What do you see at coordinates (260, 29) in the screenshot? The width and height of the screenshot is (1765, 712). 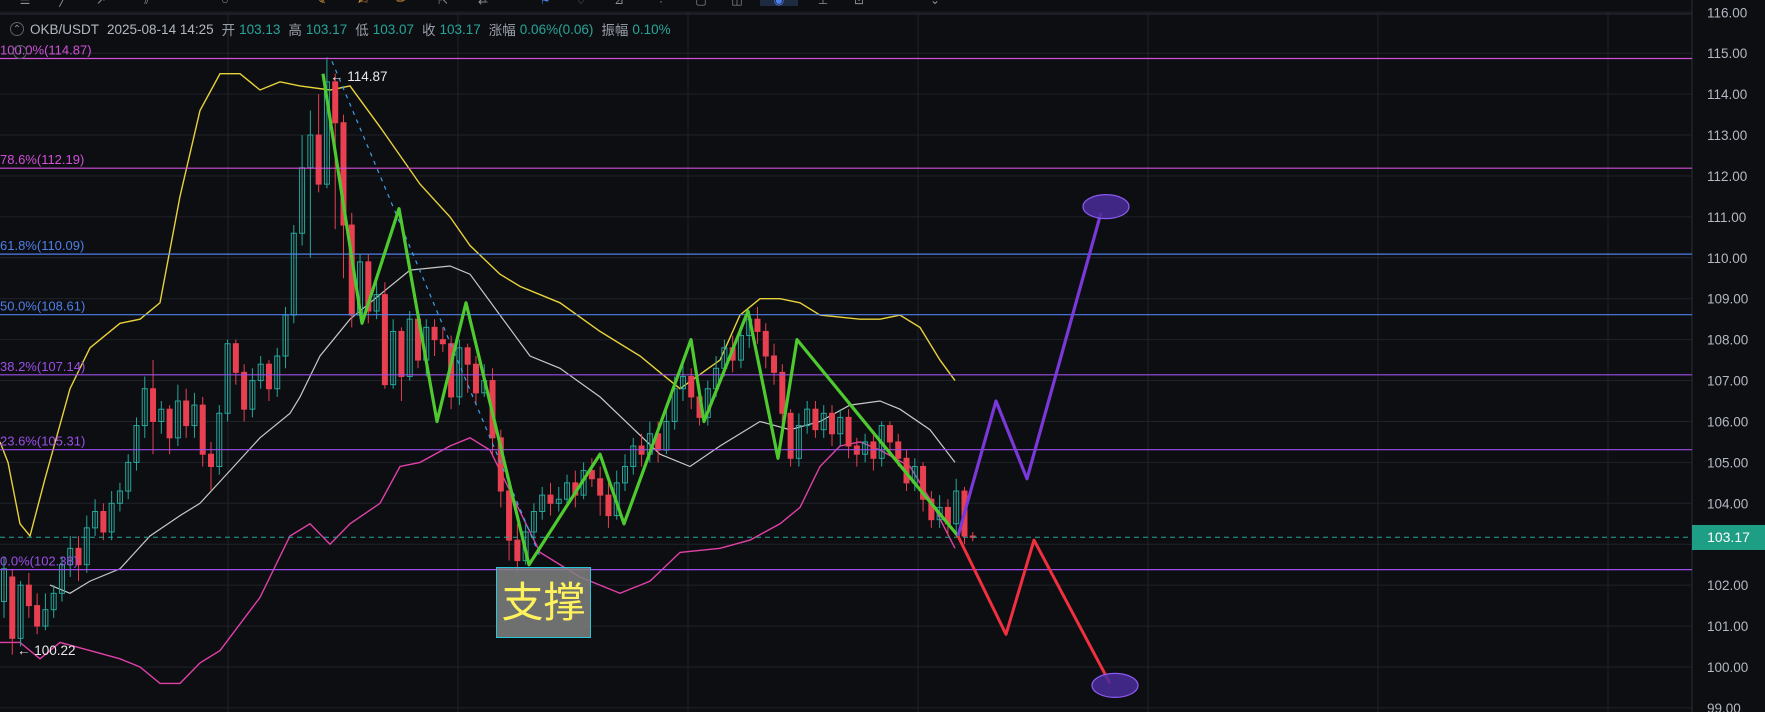 I see `open-value: 103.13` at bounding box center [260, 29].